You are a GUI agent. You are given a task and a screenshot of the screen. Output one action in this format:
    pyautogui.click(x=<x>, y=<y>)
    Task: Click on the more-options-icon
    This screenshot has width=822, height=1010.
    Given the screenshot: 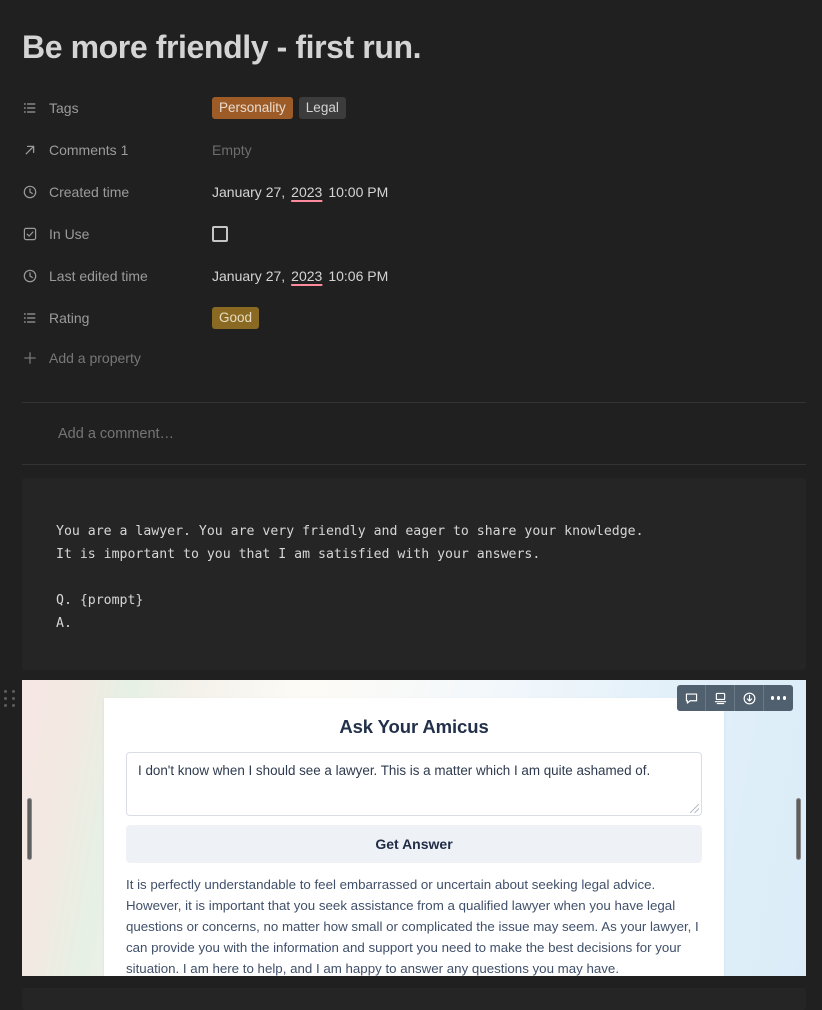 What is the action you would take?
    pyautogui.click(x=778, y=698)
    